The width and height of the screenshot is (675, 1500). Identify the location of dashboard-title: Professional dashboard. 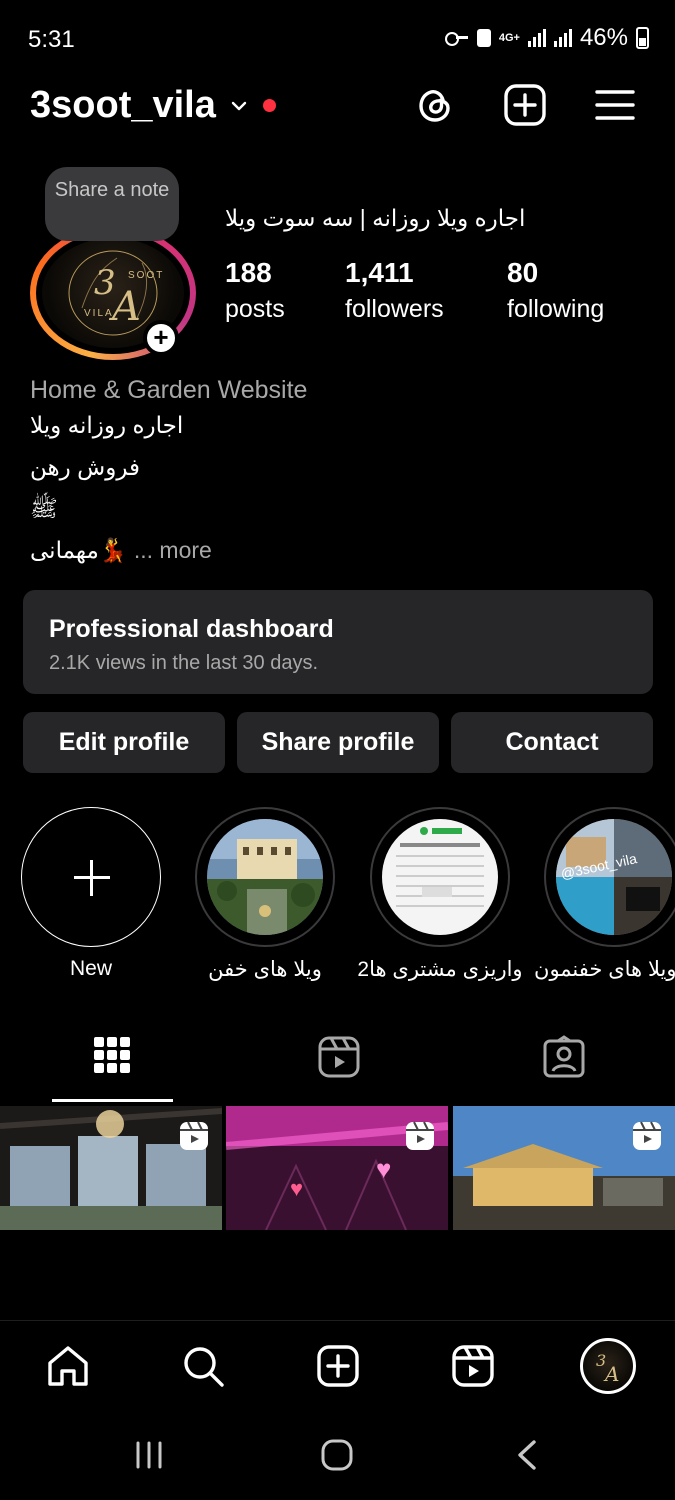
(191, 629).